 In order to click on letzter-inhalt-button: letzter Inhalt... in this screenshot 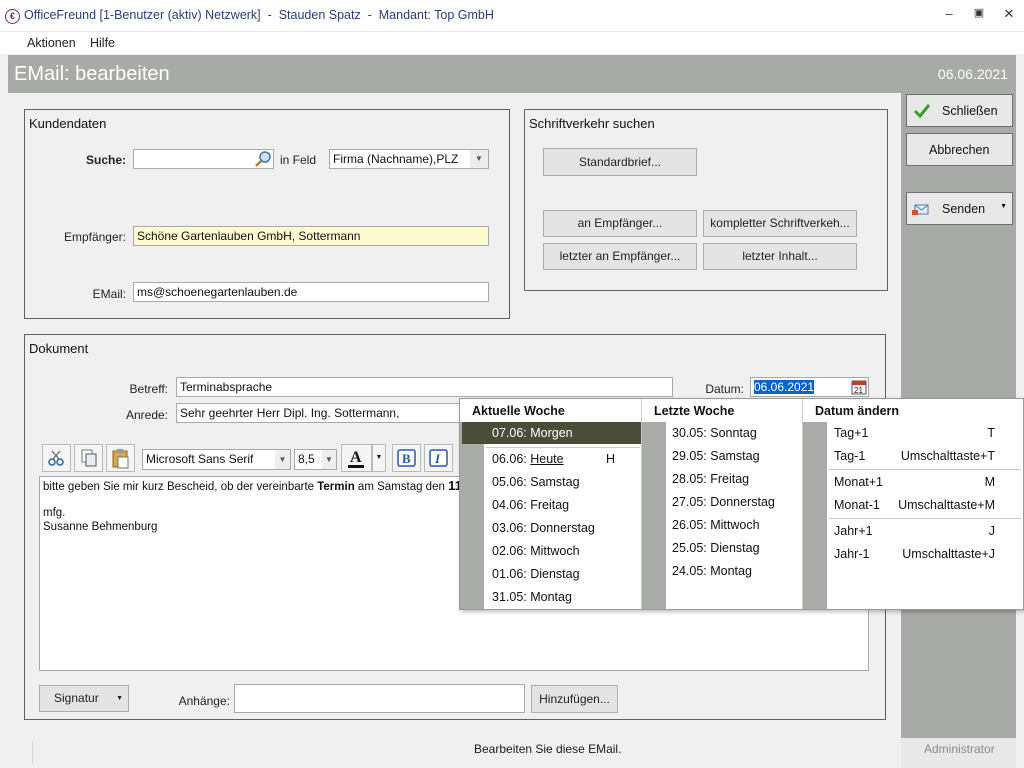, I will do `click(780, 256)`.